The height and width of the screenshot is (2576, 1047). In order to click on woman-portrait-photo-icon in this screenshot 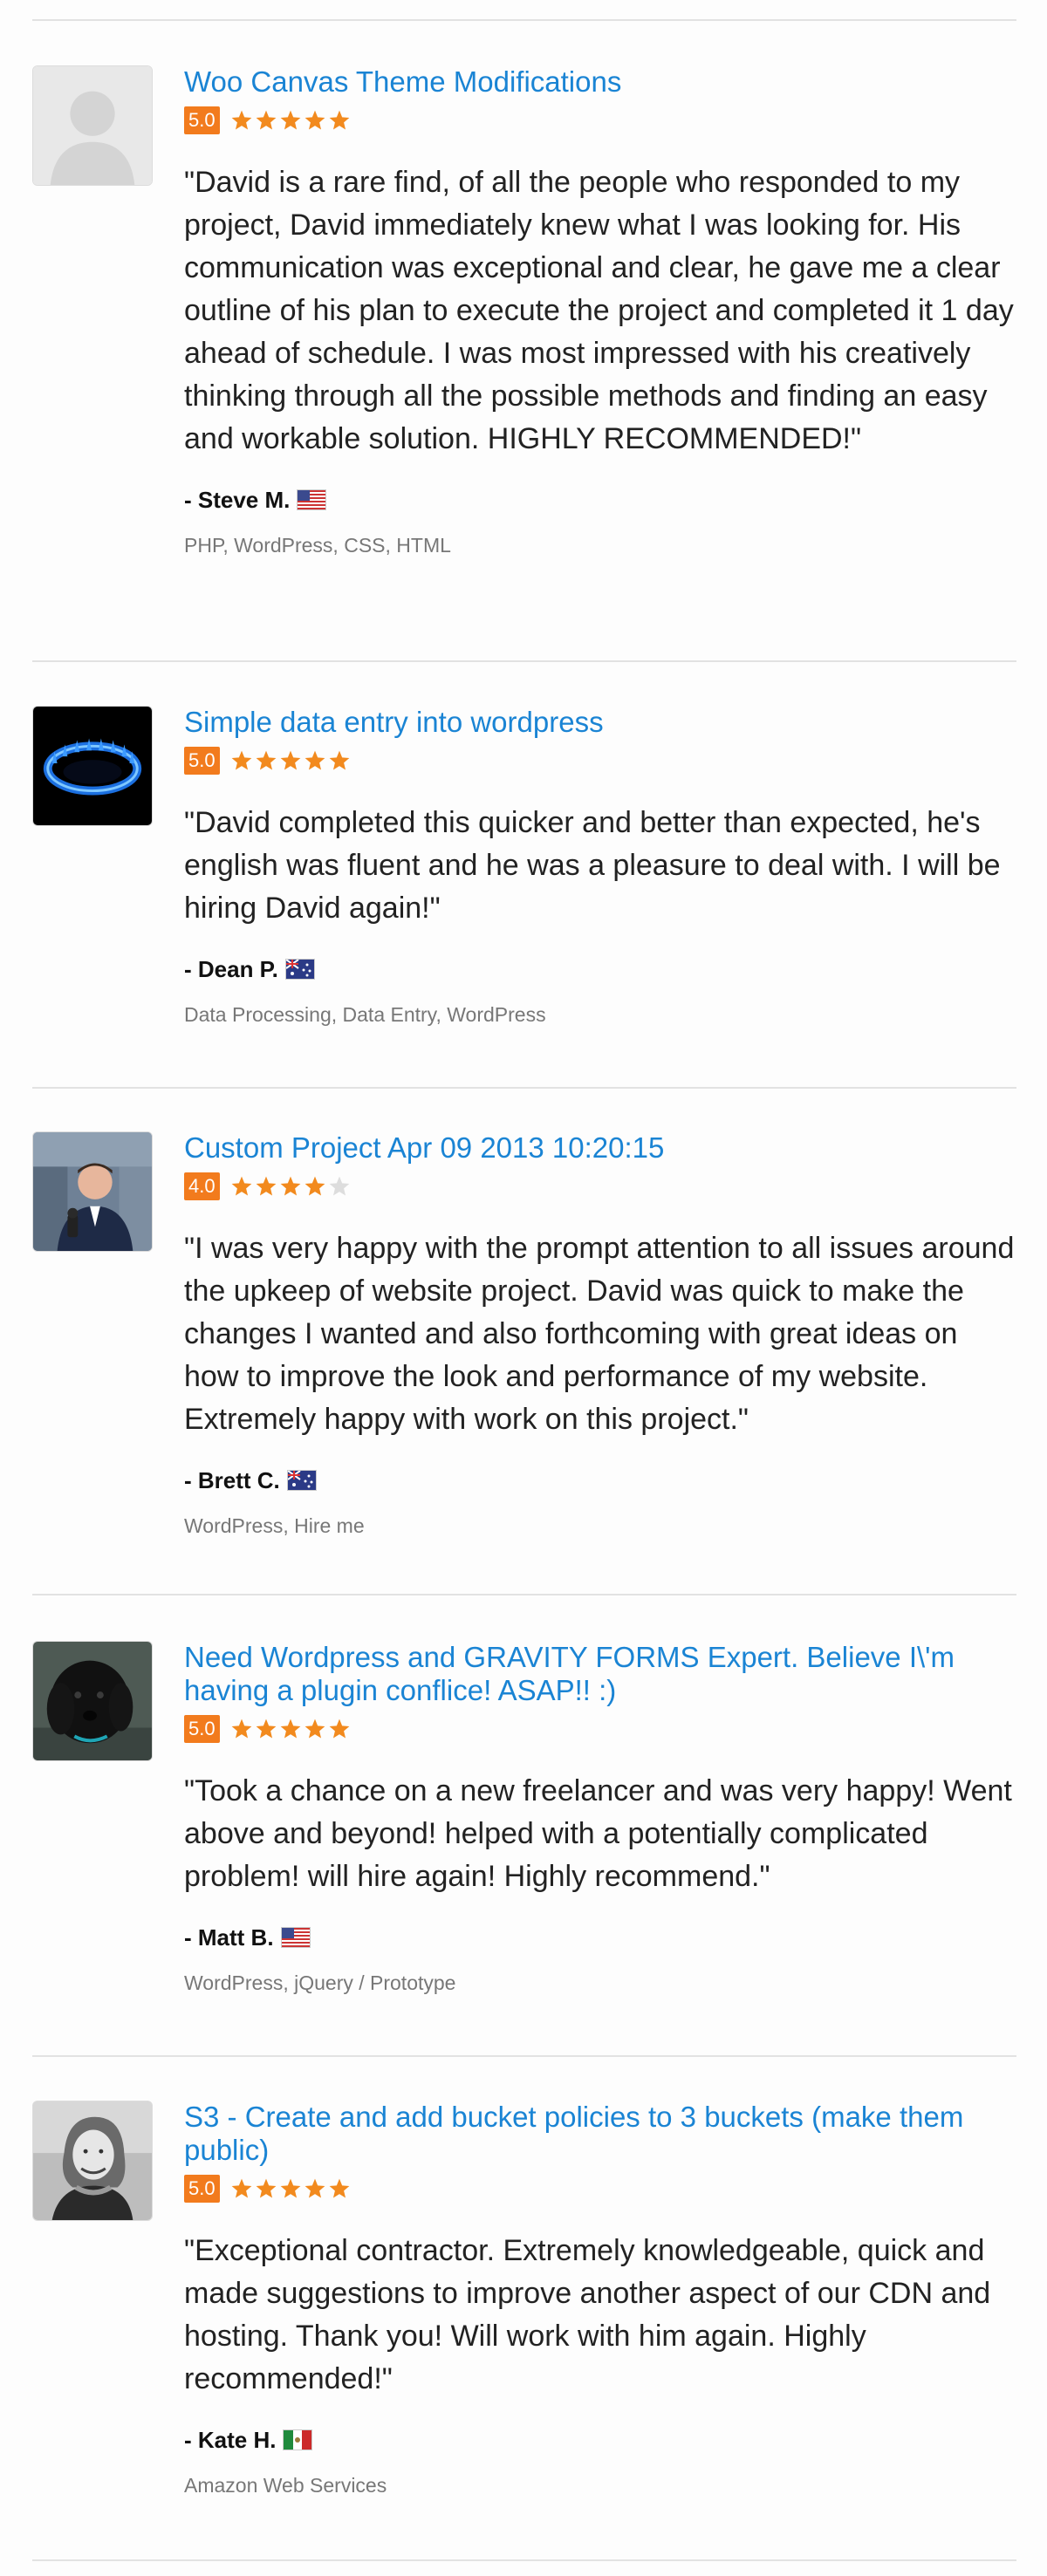, I will do `click(92, 2161)`.